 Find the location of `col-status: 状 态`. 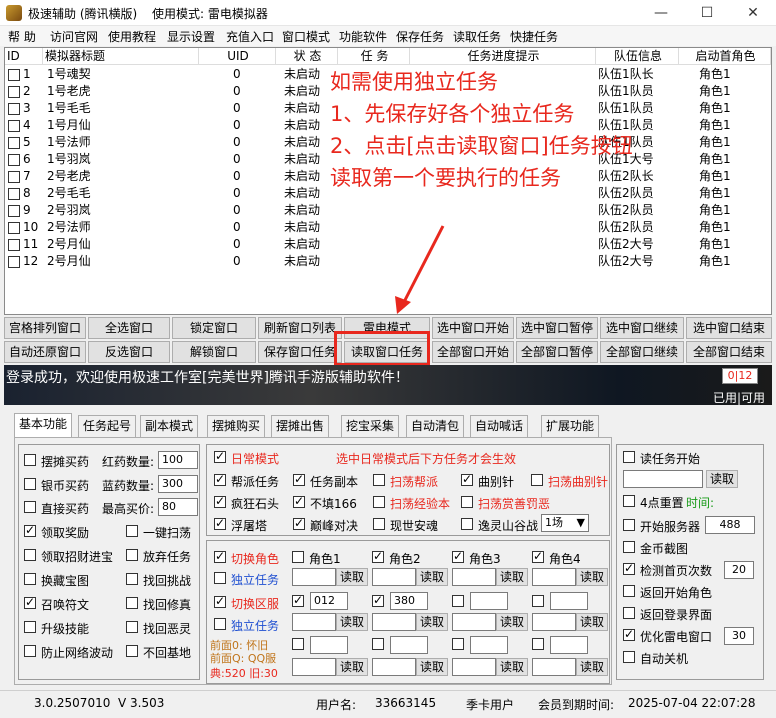

col-status: 状 态 is located at coordinates (307, 56).